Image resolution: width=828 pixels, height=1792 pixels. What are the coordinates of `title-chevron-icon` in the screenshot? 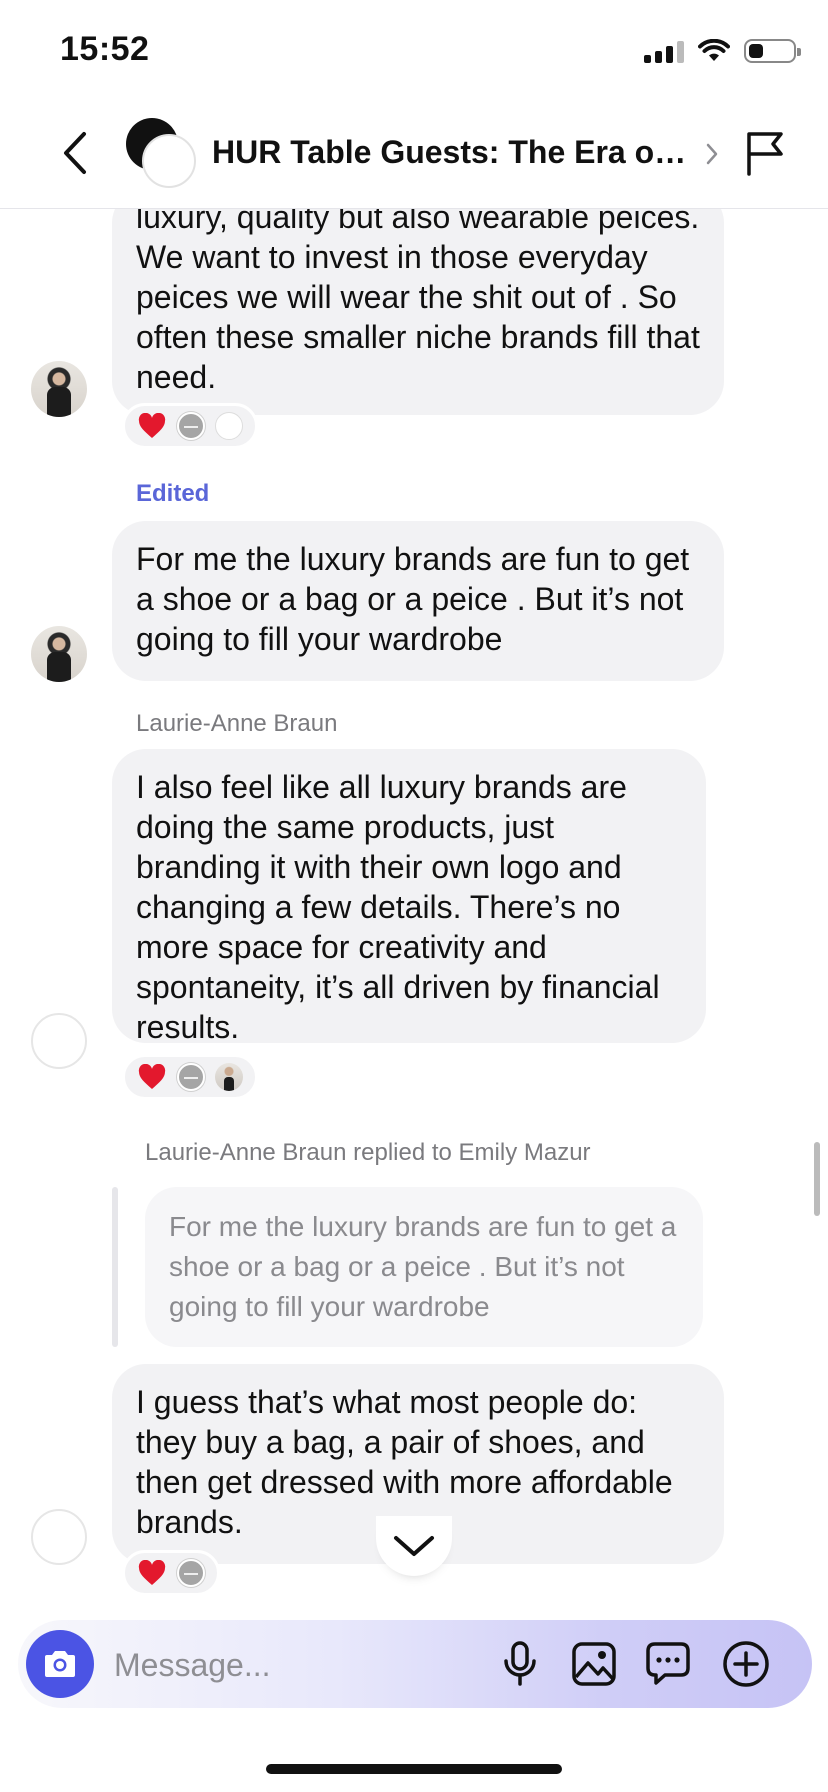 It's located at (712, 154).